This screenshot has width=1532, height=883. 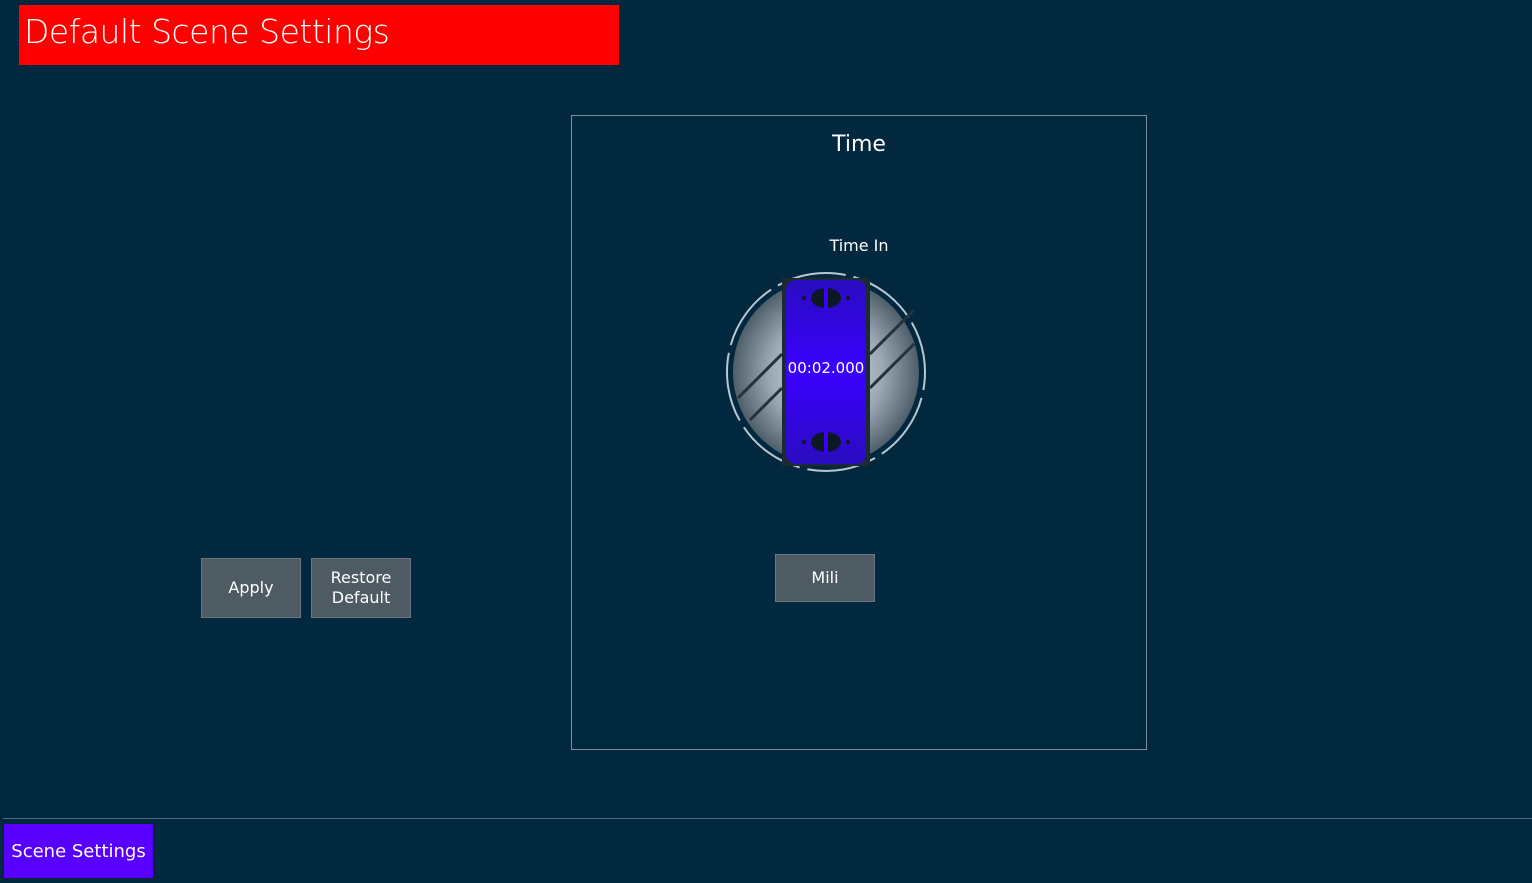 I want to click on footer-divider, so click(x=767, y=818).